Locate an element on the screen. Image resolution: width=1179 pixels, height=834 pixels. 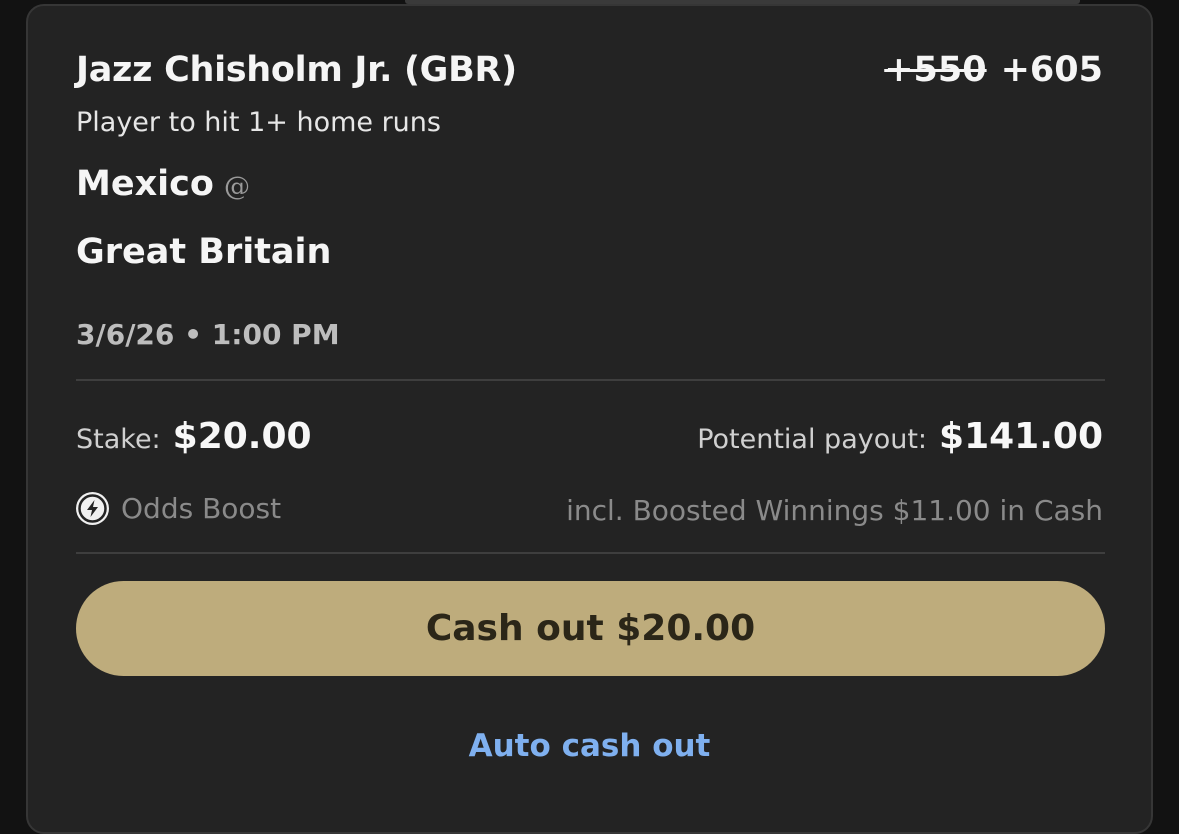
boosted-odds: +605 is located at coordinates (1051, 70).